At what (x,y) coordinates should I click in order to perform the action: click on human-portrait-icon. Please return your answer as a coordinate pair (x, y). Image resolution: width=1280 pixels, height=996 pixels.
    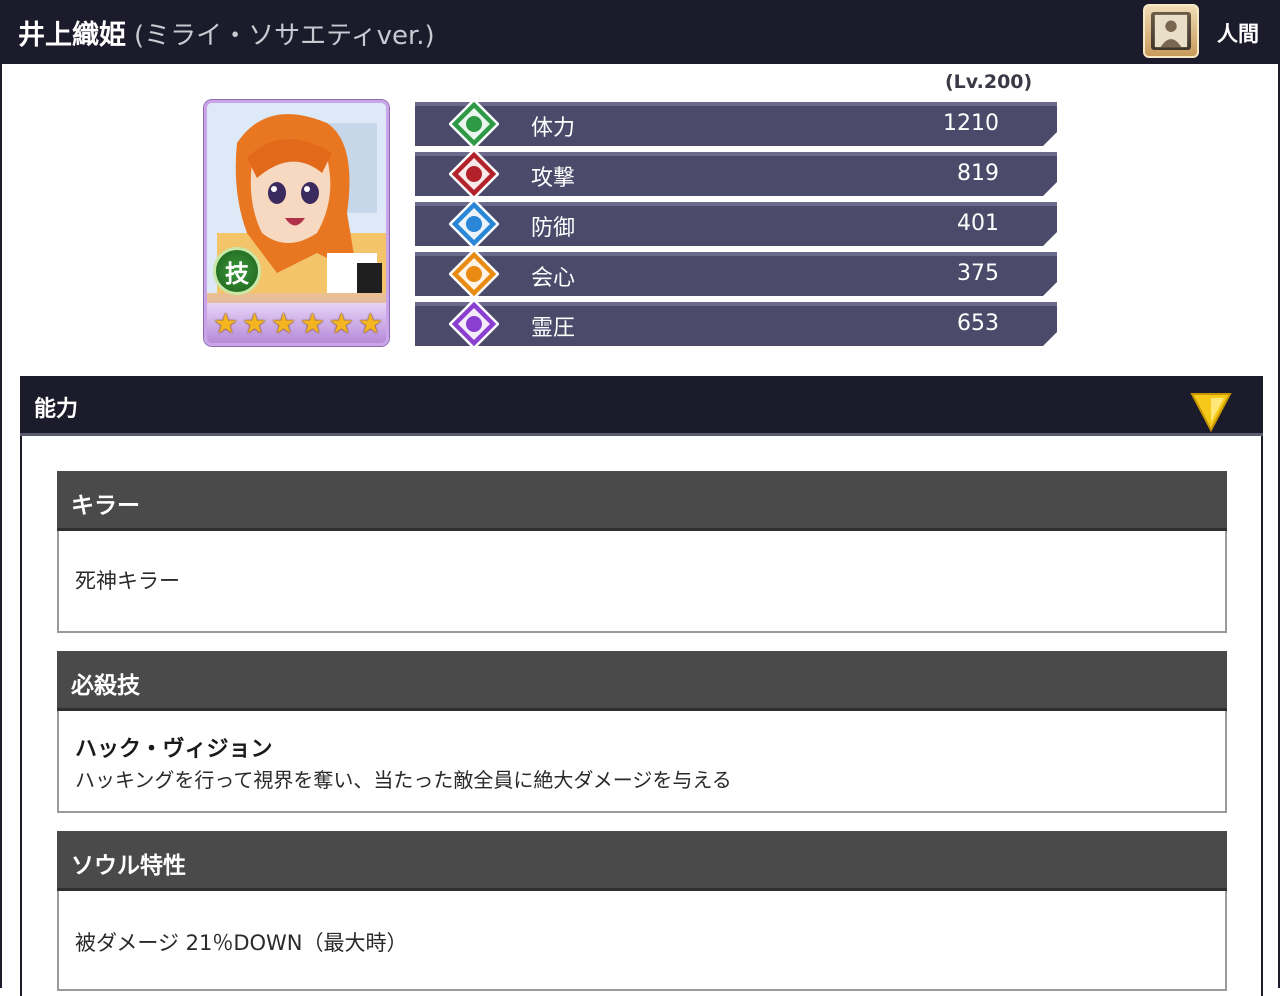
    Looking at the image, I should click on (1171, 31).